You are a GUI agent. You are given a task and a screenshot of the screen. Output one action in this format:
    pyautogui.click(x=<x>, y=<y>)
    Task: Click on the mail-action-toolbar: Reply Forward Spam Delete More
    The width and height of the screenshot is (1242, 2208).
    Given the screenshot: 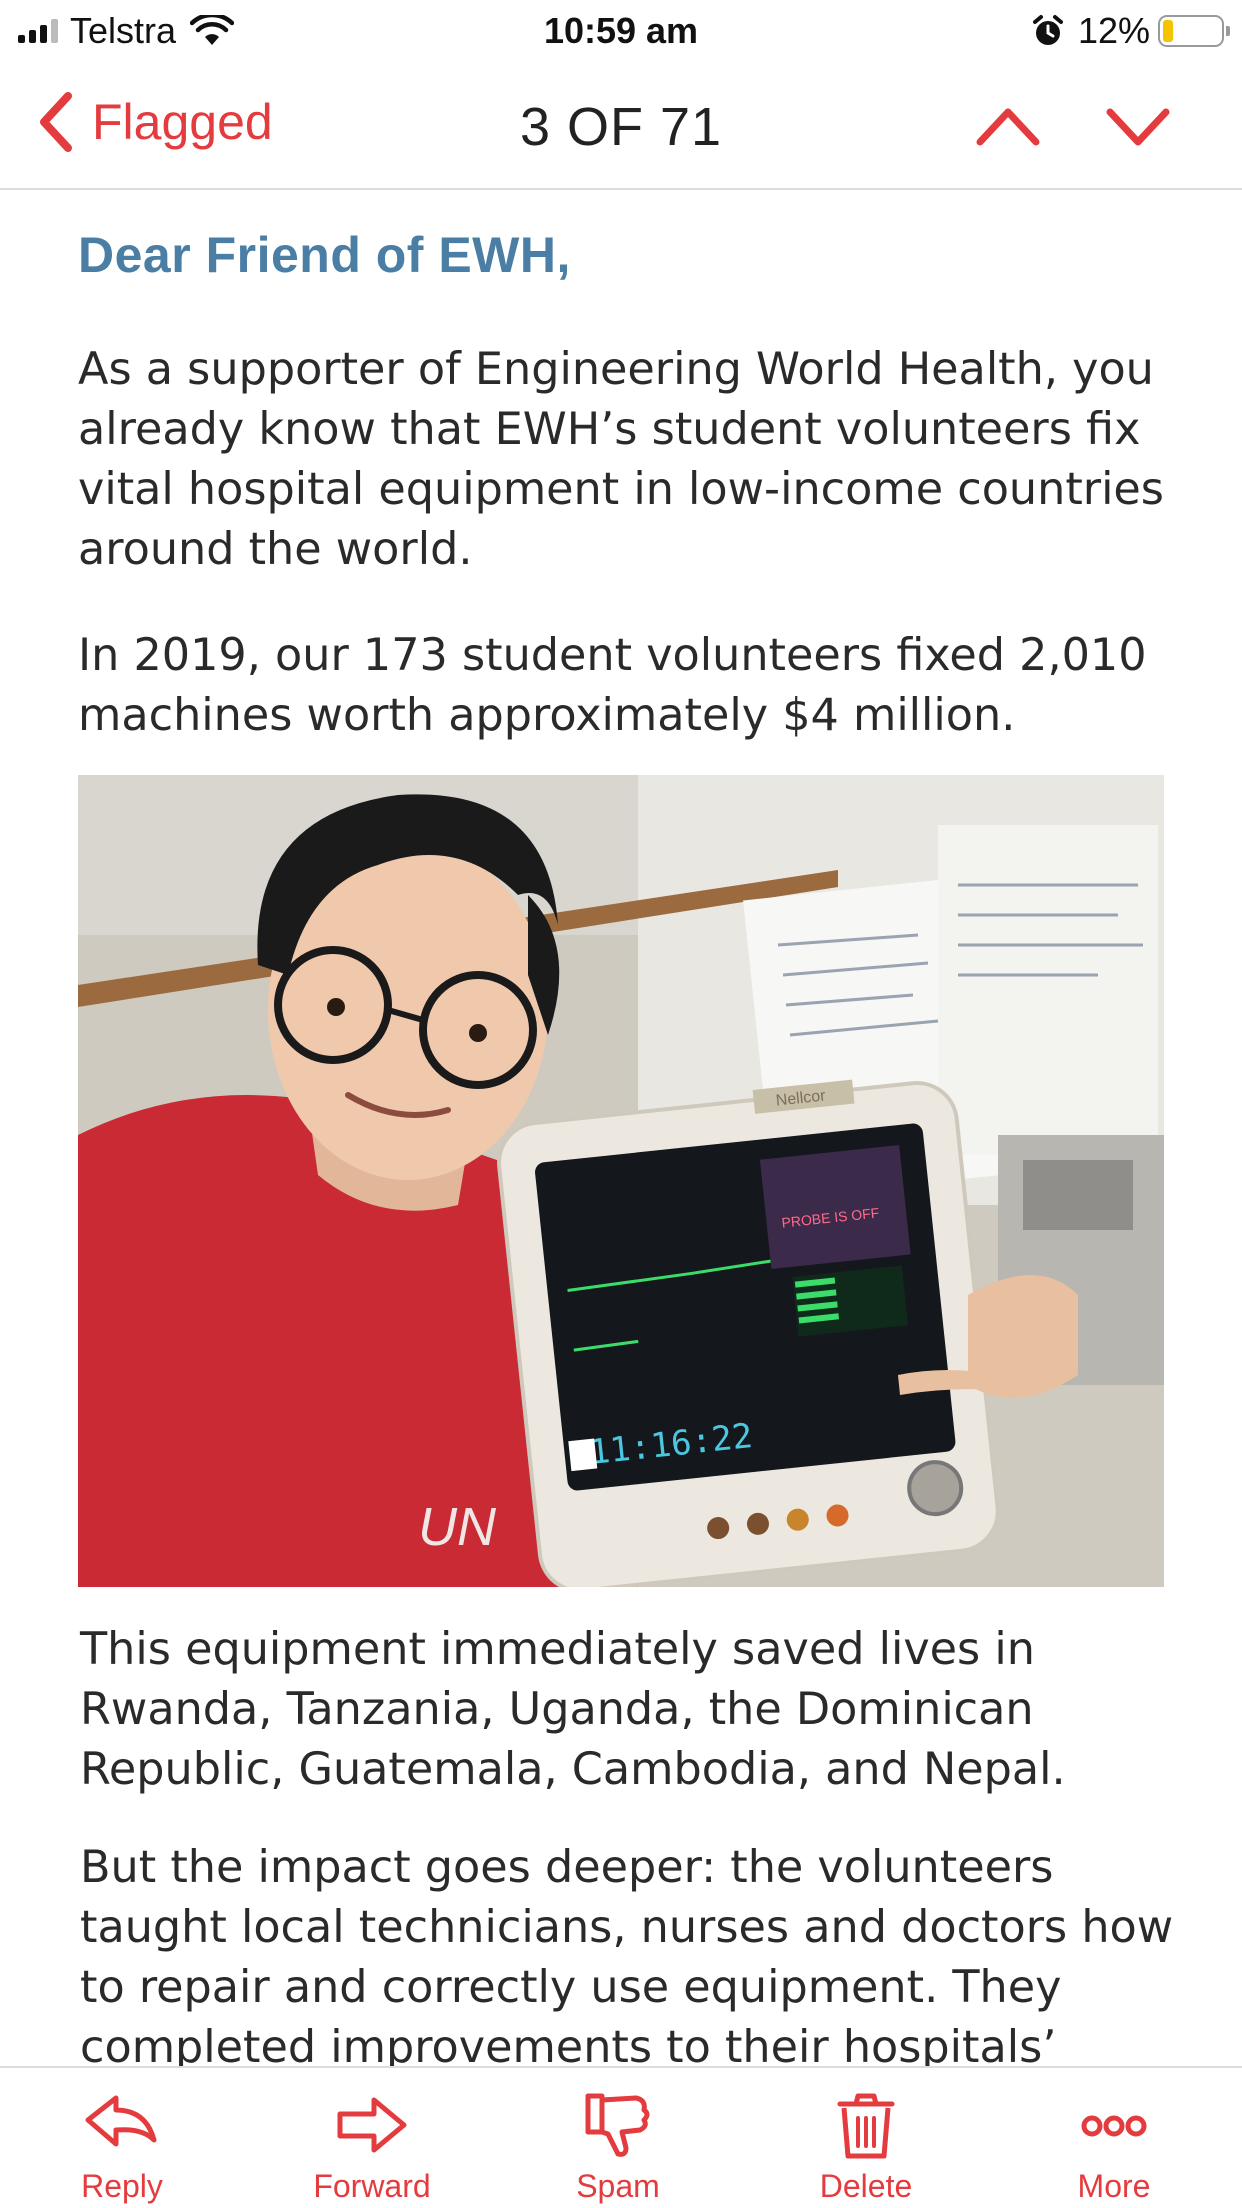 What is the action you would take?
    pyautogui.click(x=621, y=2137)
    